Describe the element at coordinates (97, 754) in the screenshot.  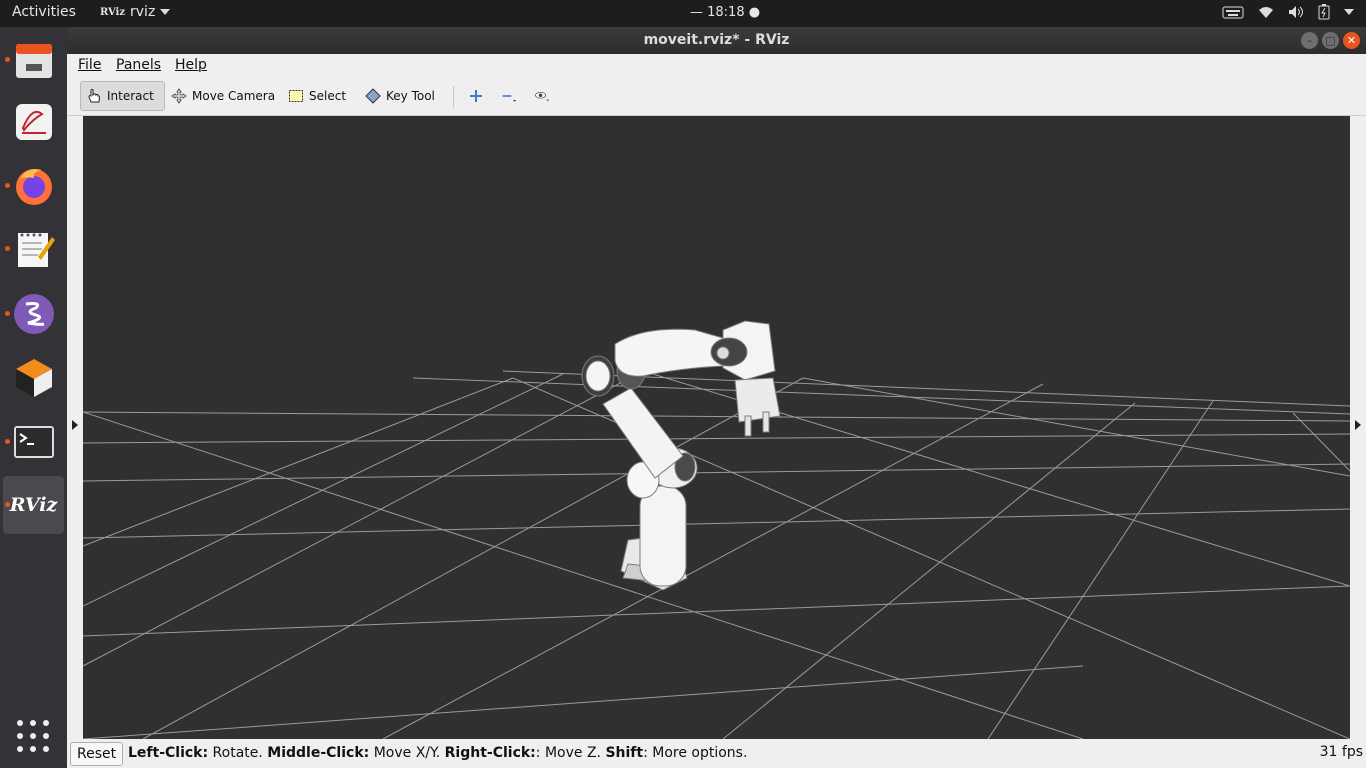
I see `reset-button: Reset` at that location.